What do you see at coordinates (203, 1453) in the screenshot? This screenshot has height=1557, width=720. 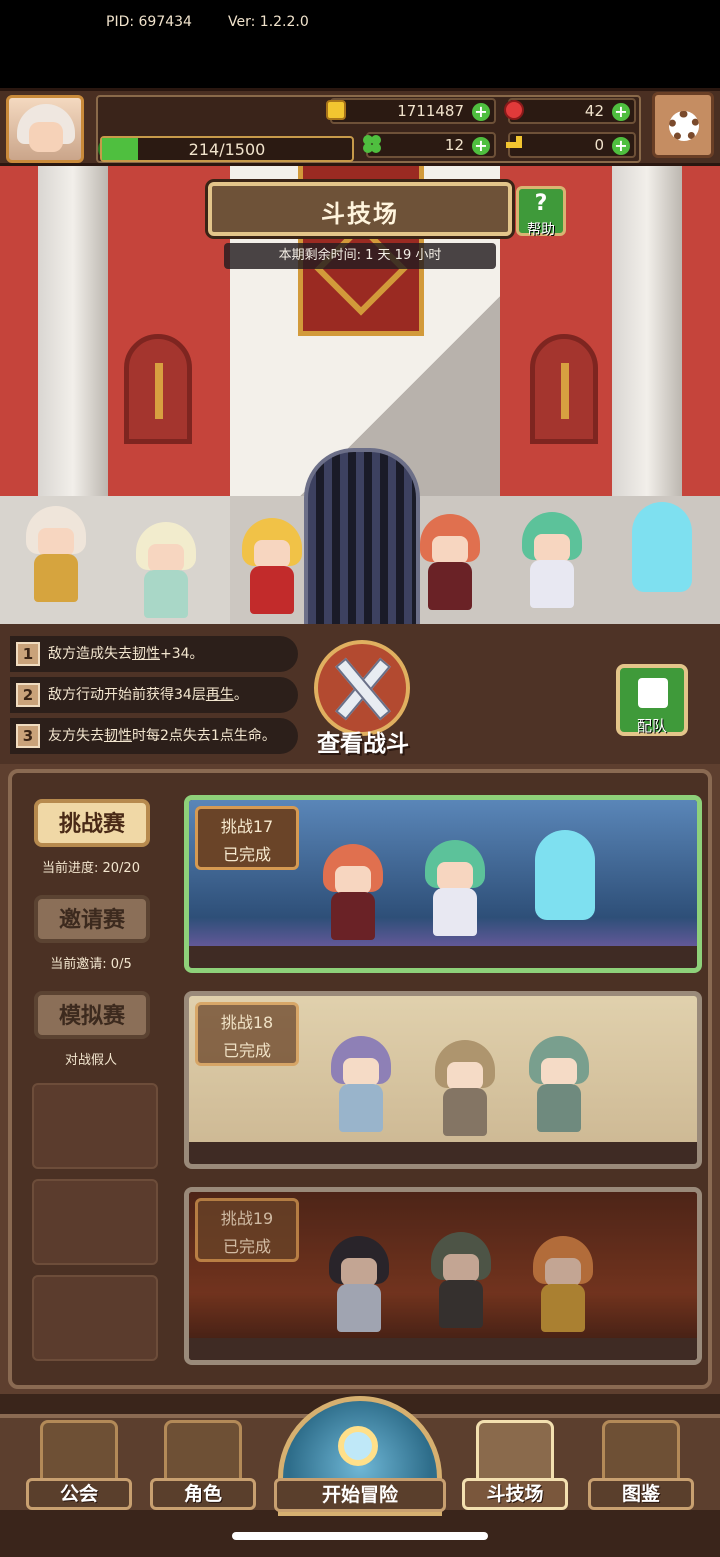 I see `character-portrait-icon` at bounding box center [203, 1453].